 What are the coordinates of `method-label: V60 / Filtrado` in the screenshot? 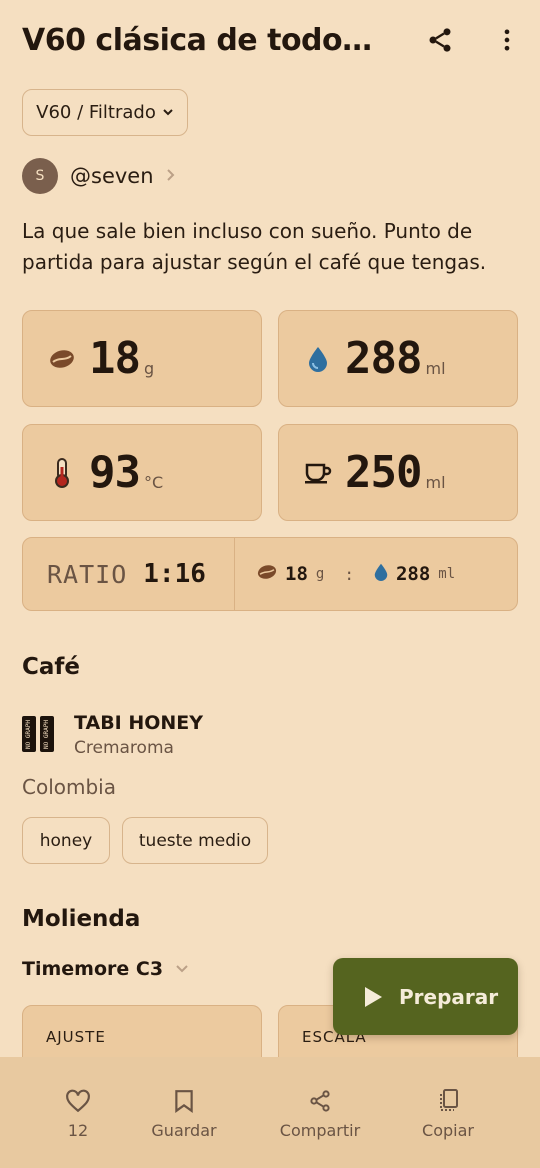 It's located at (96, 112).